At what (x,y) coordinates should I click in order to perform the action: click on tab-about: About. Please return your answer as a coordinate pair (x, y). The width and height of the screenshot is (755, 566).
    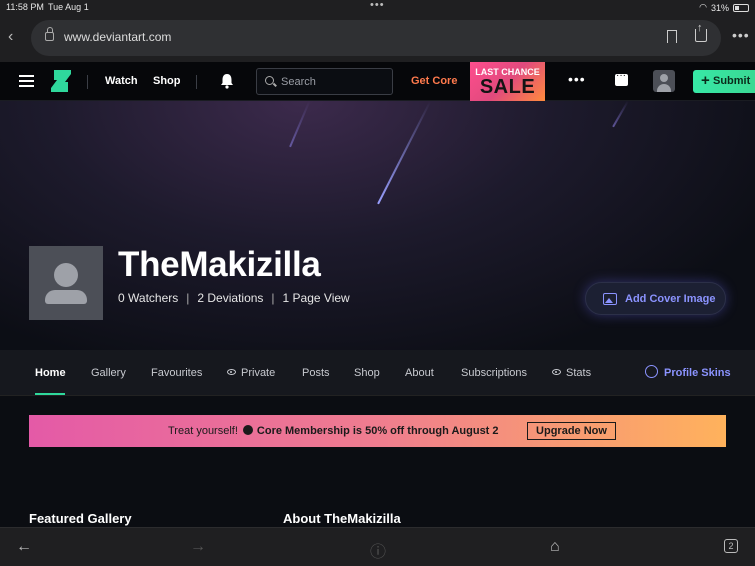
    Looking at the image, I should click on (419, 373).